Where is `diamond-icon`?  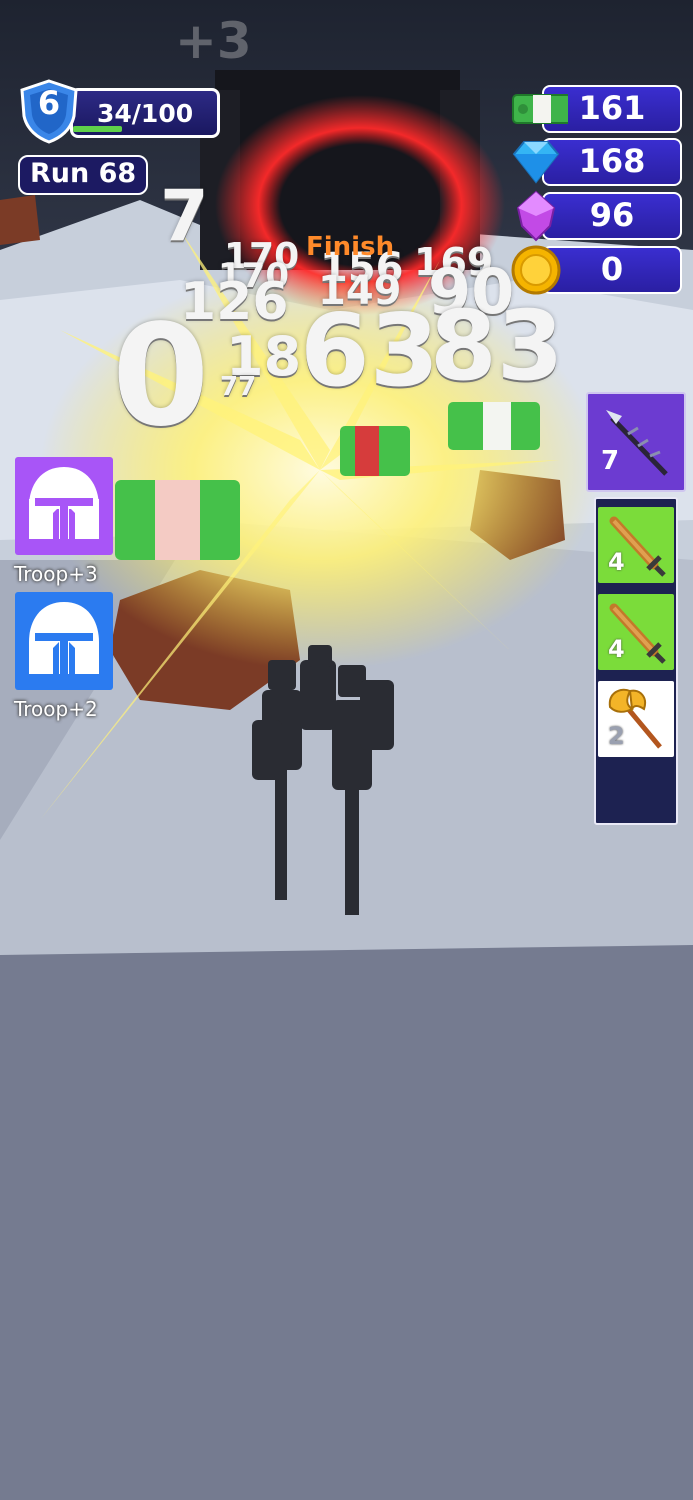
diamond-icon is located at coordinates (536, 162).